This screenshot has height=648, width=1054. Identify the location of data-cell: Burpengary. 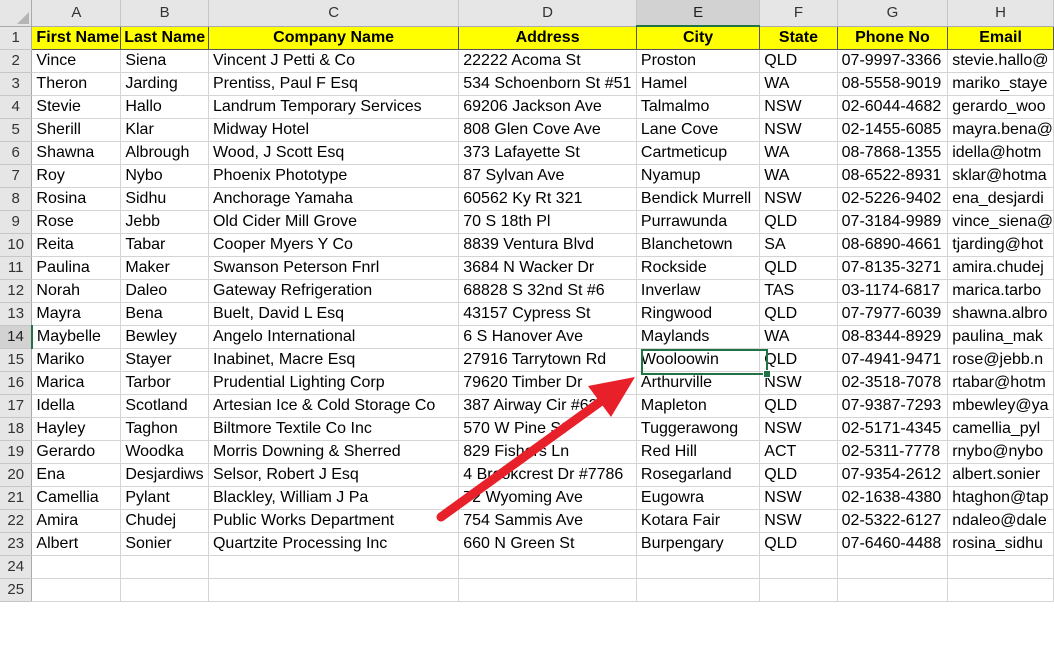
(698, 544).